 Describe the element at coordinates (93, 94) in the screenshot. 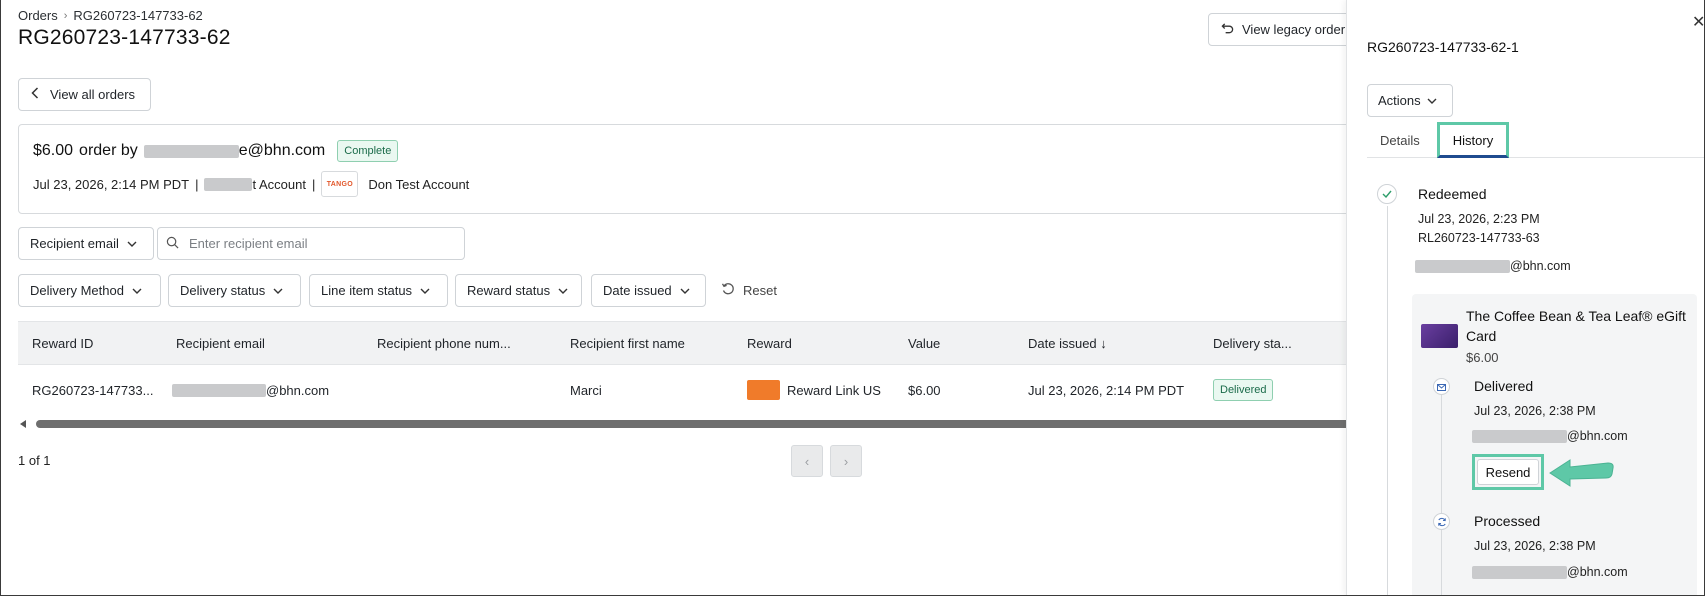

I see `view-all-orders-label: View all orders` at that location.